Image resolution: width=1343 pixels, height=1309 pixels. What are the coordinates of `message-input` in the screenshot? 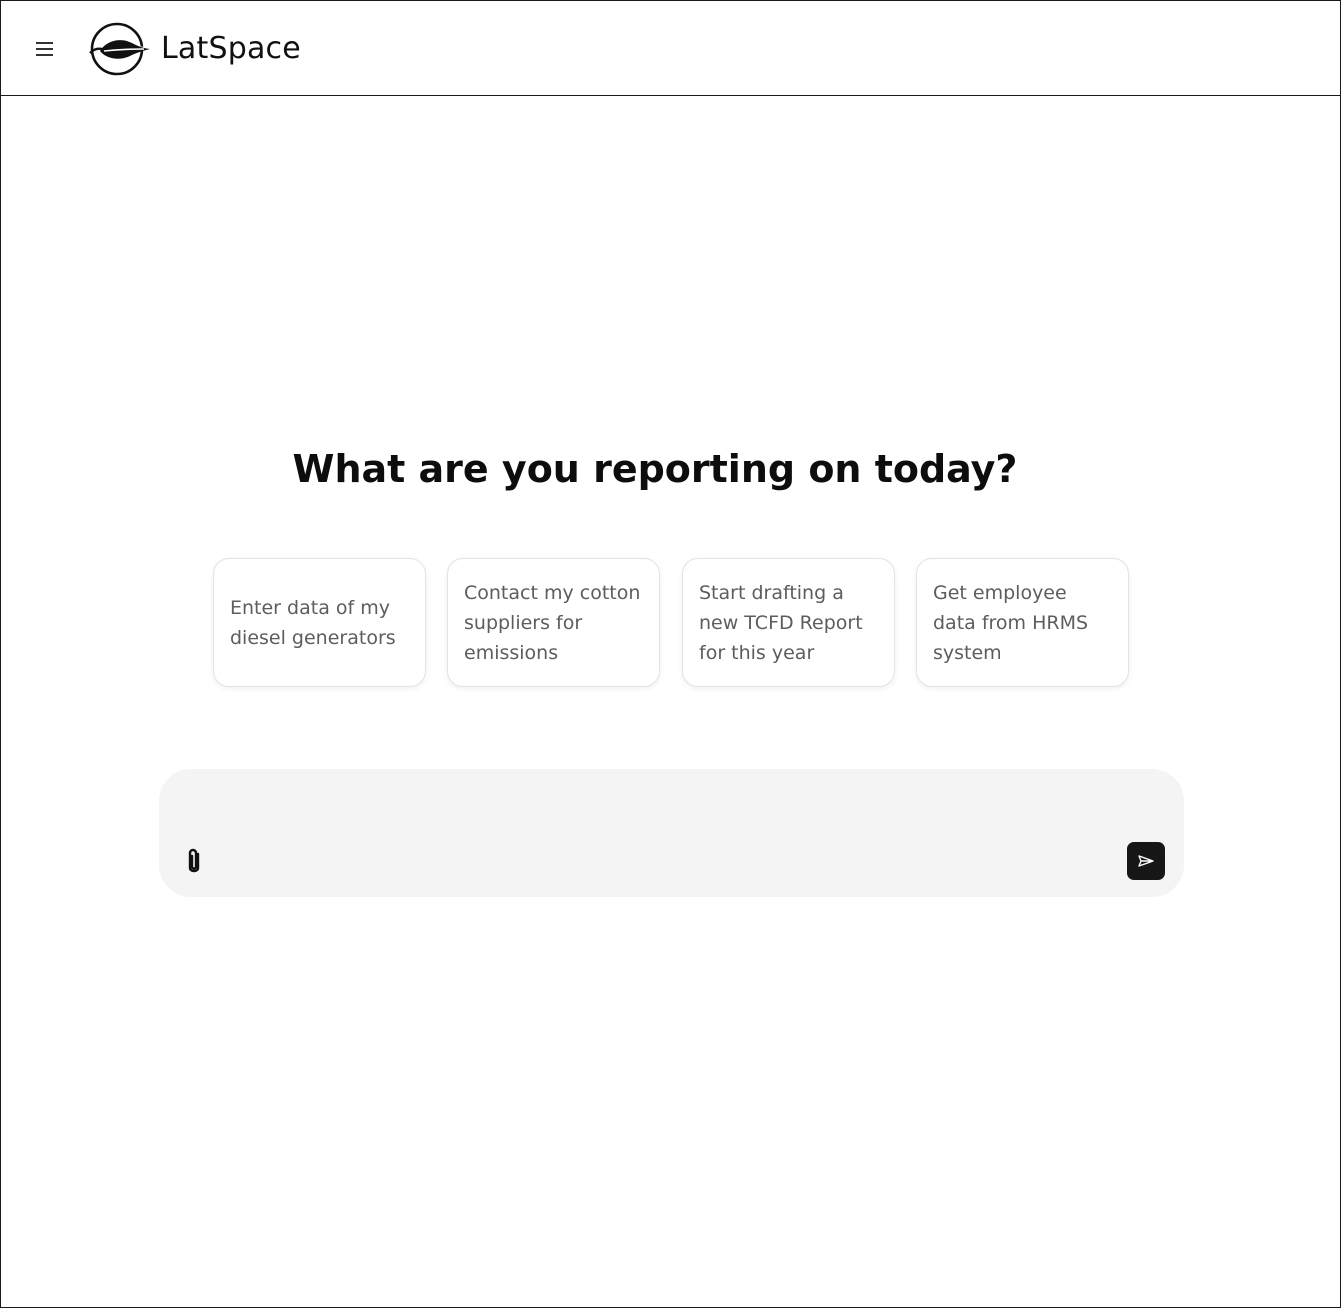 It's located at (657, 814).